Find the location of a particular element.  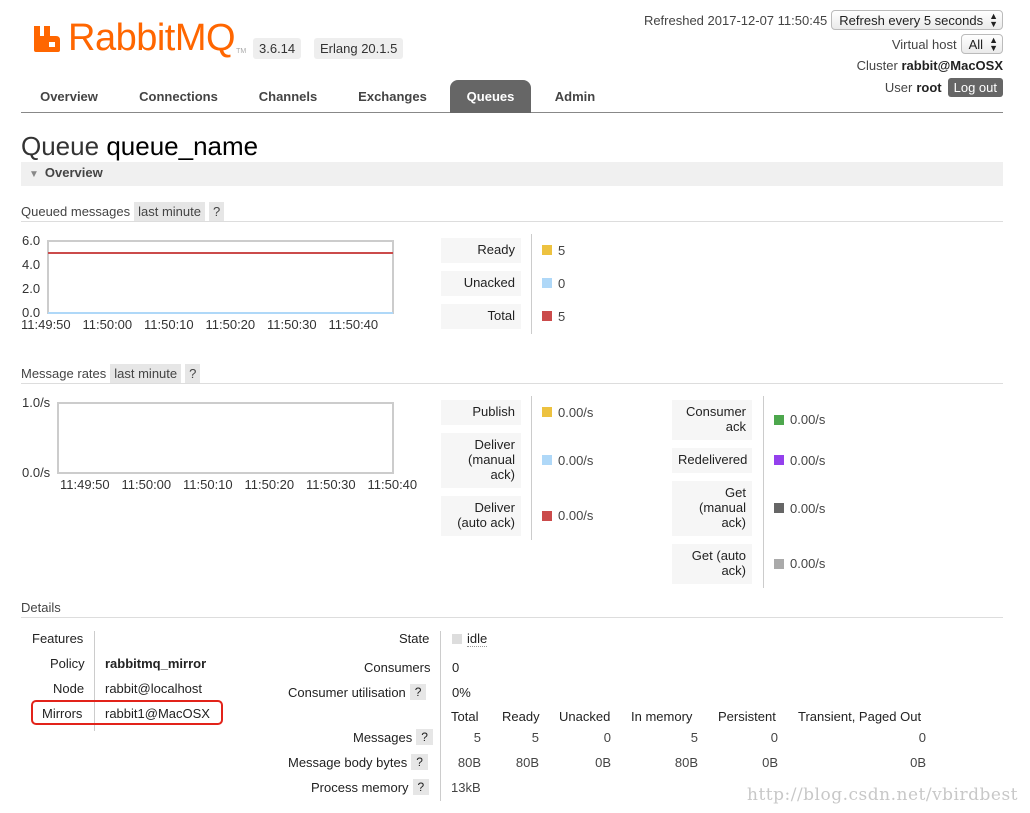

vhost-select: All ▲ ▼ is located at coordinates (981, 44).